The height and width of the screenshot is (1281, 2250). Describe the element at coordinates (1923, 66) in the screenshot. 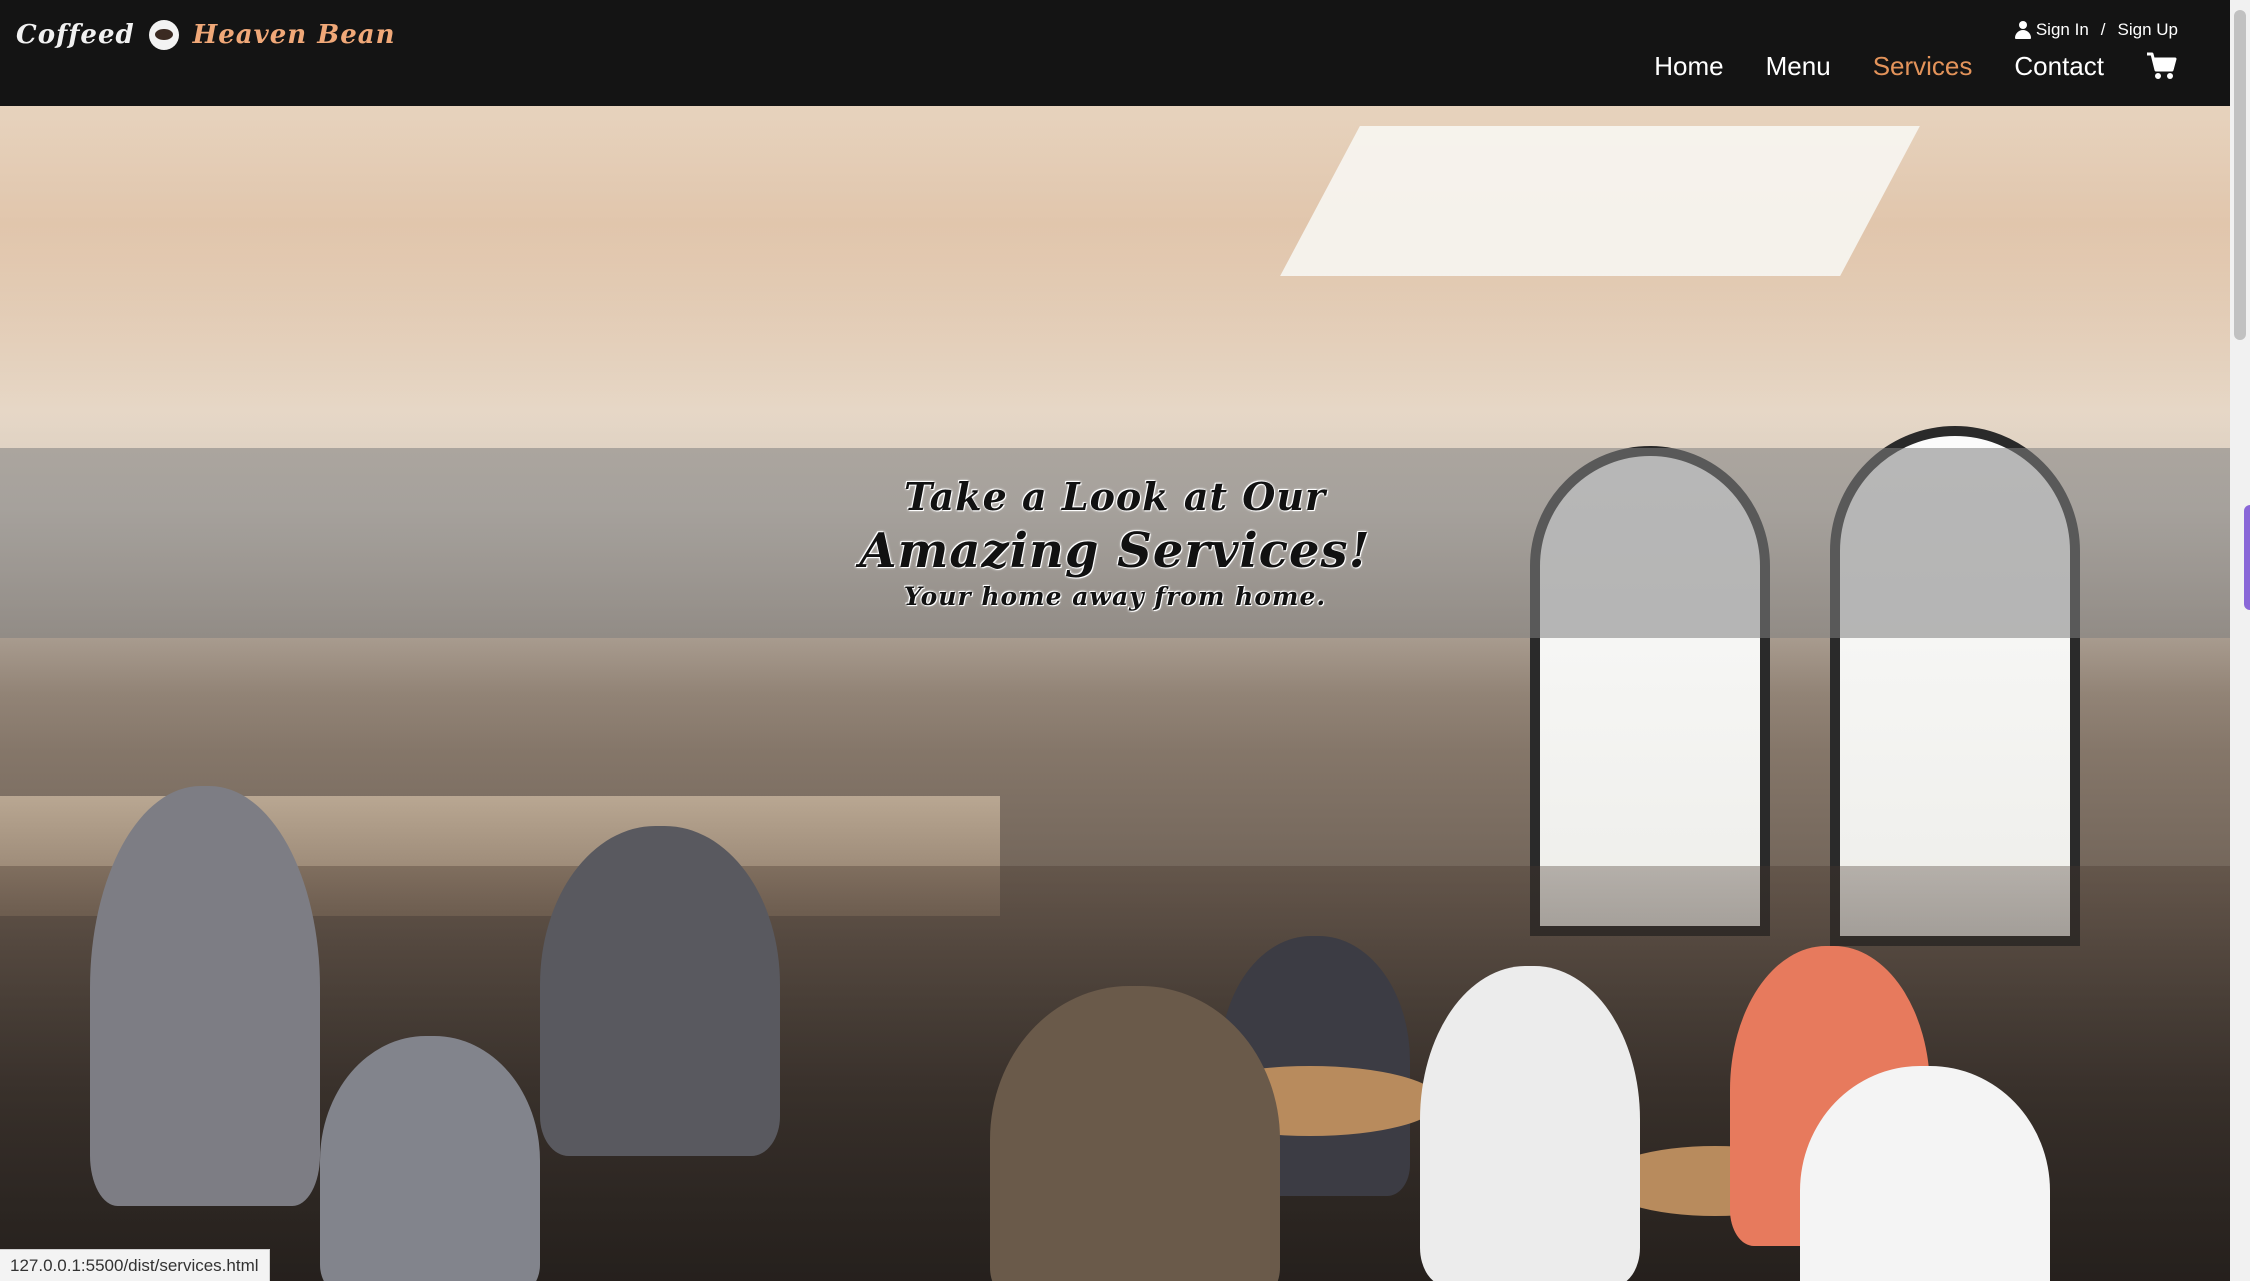

I see `nav-services: Services` at that location.